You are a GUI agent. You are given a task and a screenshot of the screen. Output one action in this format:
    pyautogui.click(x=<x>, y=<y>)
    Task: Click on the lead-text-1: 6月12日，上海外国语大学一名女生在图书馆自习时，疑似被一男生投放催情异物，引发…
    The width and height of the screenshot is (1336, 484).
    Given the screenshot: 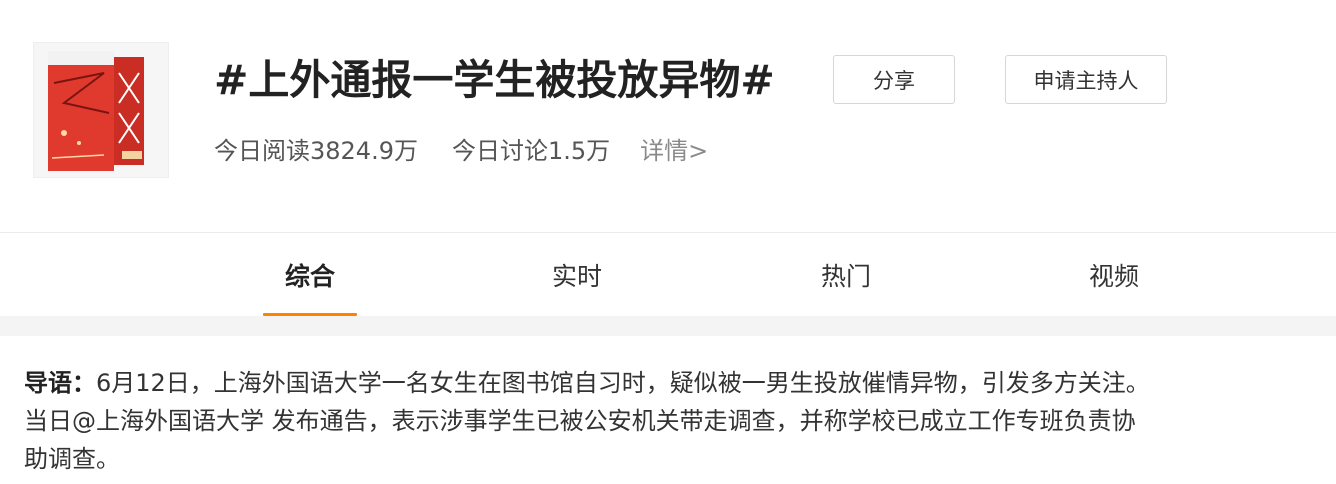 What is the action you would take?
    pyautogui.click(x=623, y=383)
    